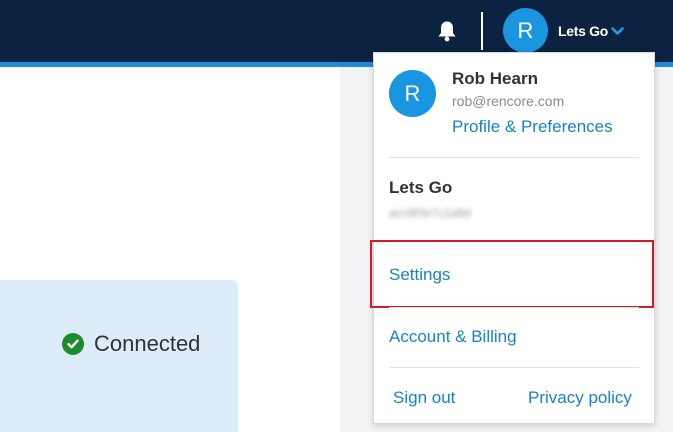  Describe the element at coordinates (508, 101) in the screenshot. I see `user-email: rob@rencore.com` at that location.